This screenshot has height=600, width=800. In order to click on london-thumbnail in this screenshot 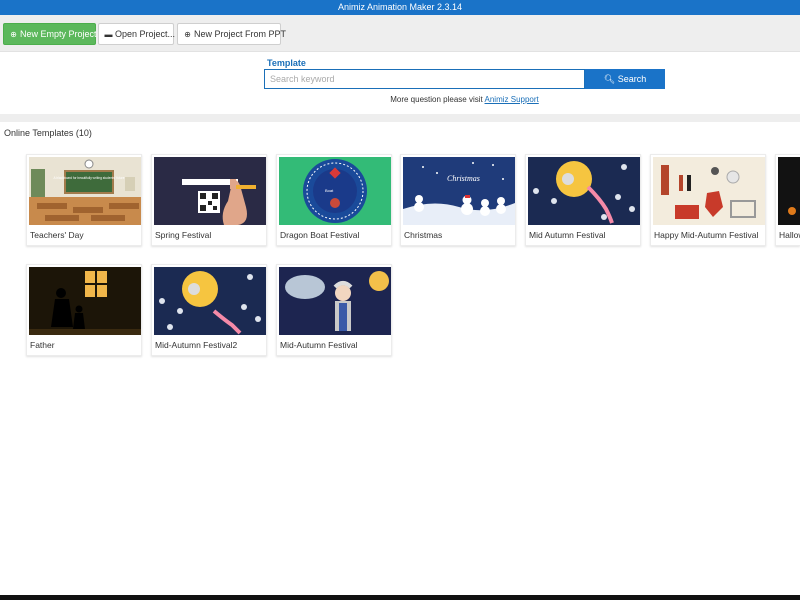, I will do `click(709, 191)`.